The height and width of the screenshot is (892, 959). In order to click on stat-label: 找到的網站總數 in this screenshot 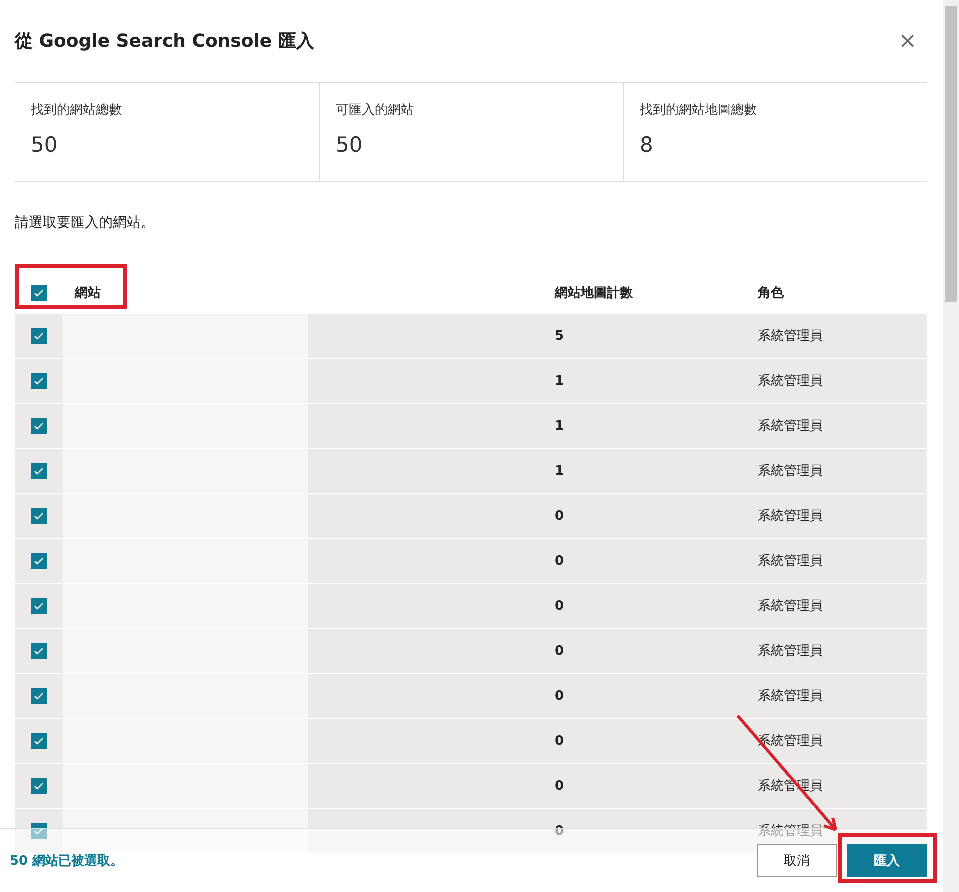, I will do `click(77, 110)`.